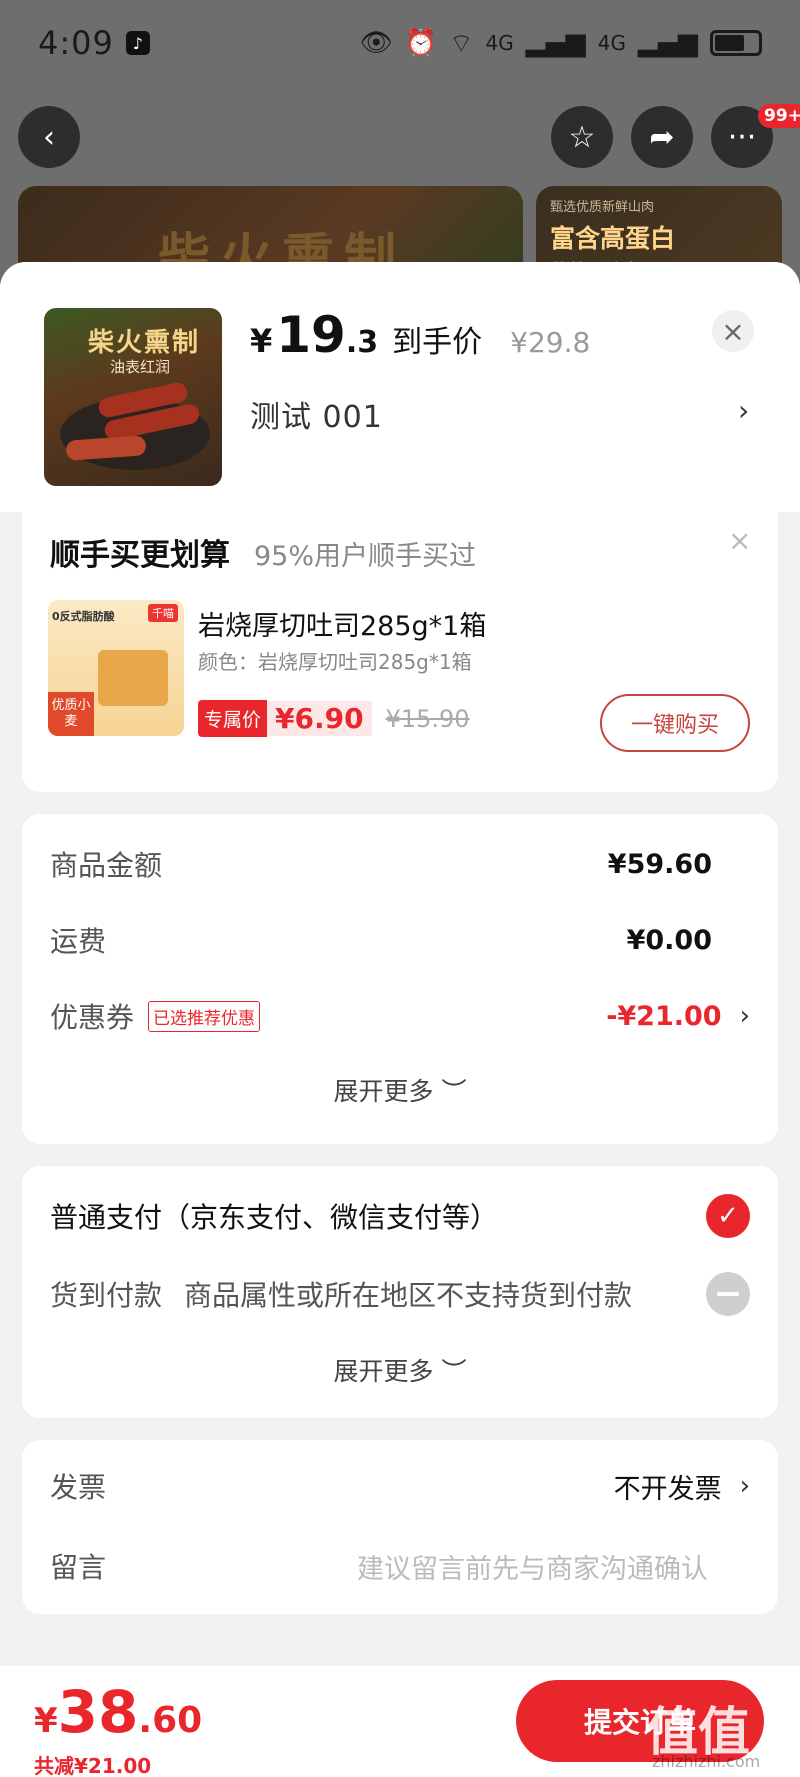 The height and width of the screenshot is (1777, 800). I want to click on coupon-row: 优惠券 已选推荐优惠 -¥21.00 ›, so click(400, 1016).